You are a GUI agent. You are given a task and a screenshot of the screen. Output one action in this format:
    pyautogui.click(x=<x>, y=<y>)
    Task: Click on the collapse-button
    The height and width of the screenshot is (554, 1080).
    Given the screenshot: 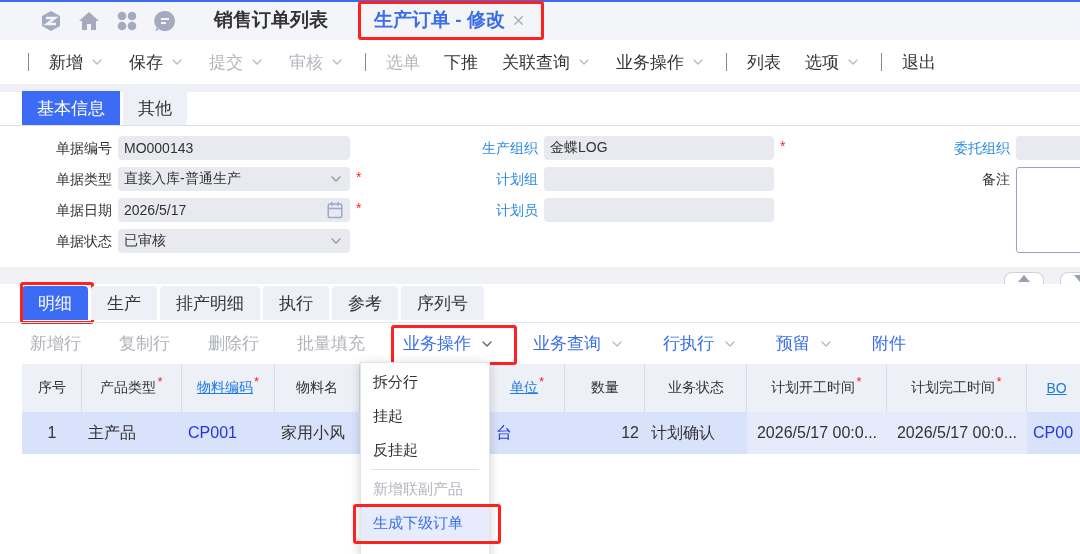 What is the action you would take?
    pyautogui.click(x=1024, y=278)
    